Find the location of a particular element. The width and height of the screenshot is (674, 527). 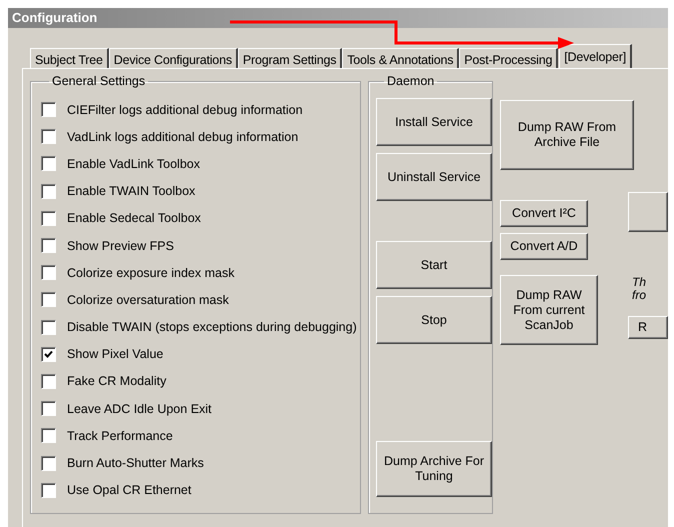

group-title: General Settings is located at coordinates (98, 81).